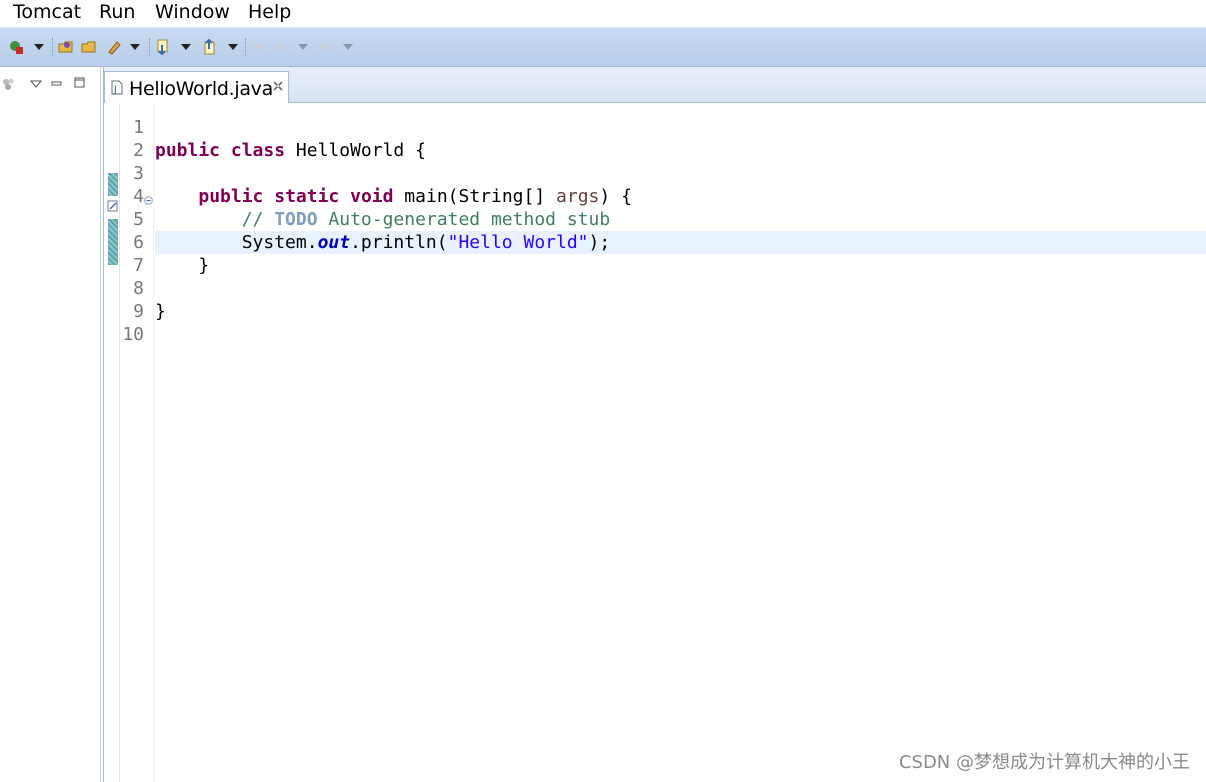 Image resolution: width=1206 pixels, height=782 pixels. I want to click on code-token: System., so click(236, 242).